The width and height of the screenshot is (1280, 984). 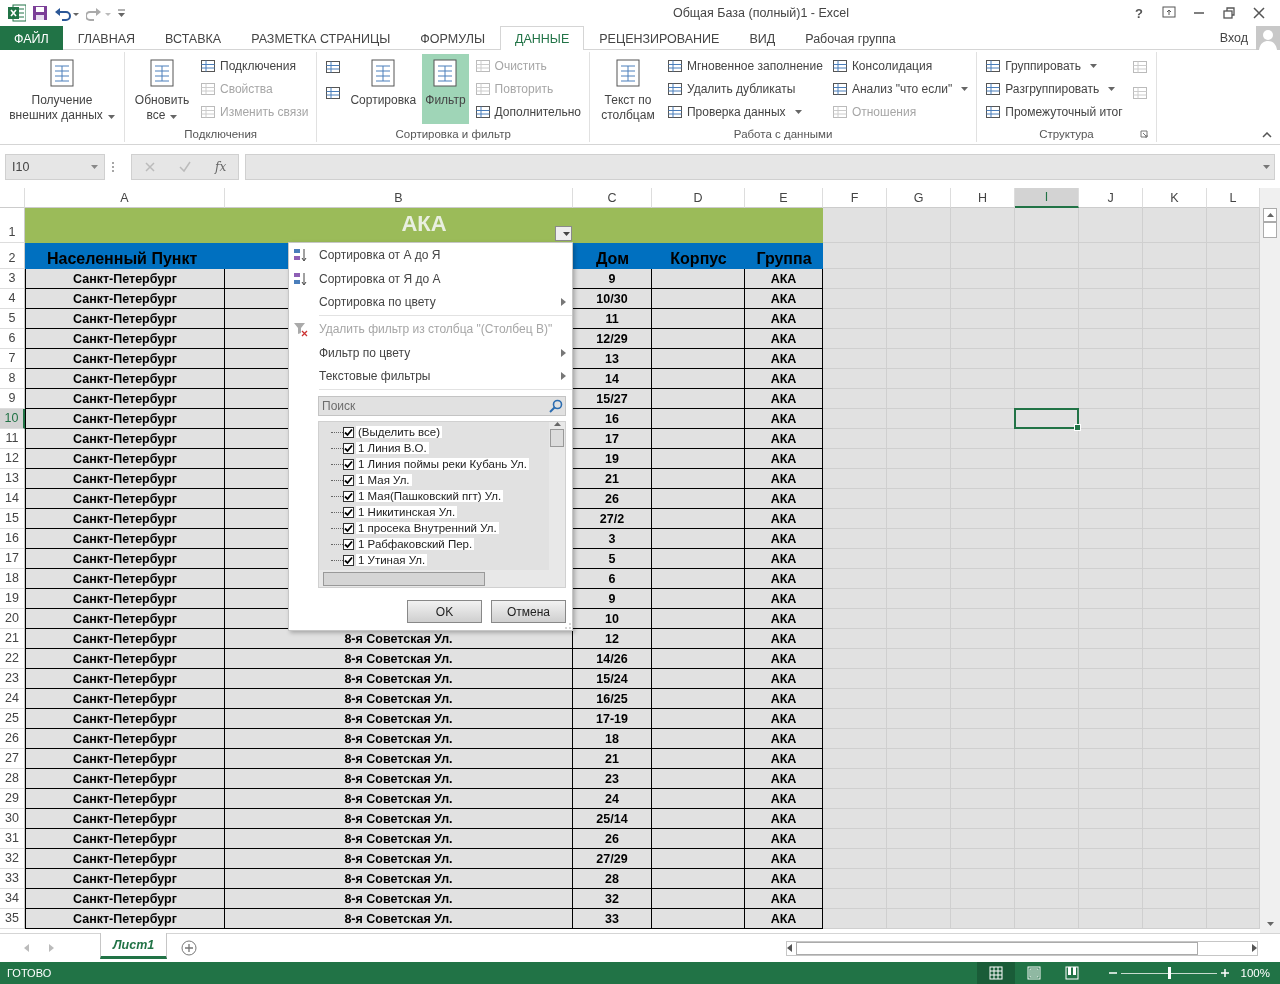 What do you see at coordinates (1259, 13) in the screenshot?
I see `close-icon` at bounding box center [1259, 13].